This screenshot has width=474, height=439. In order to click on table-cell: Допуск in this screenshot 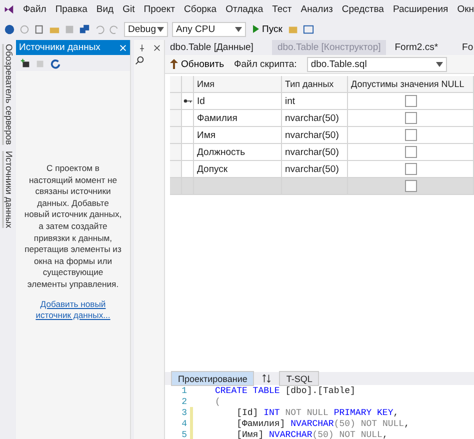, I will do `click(238, 169)`.